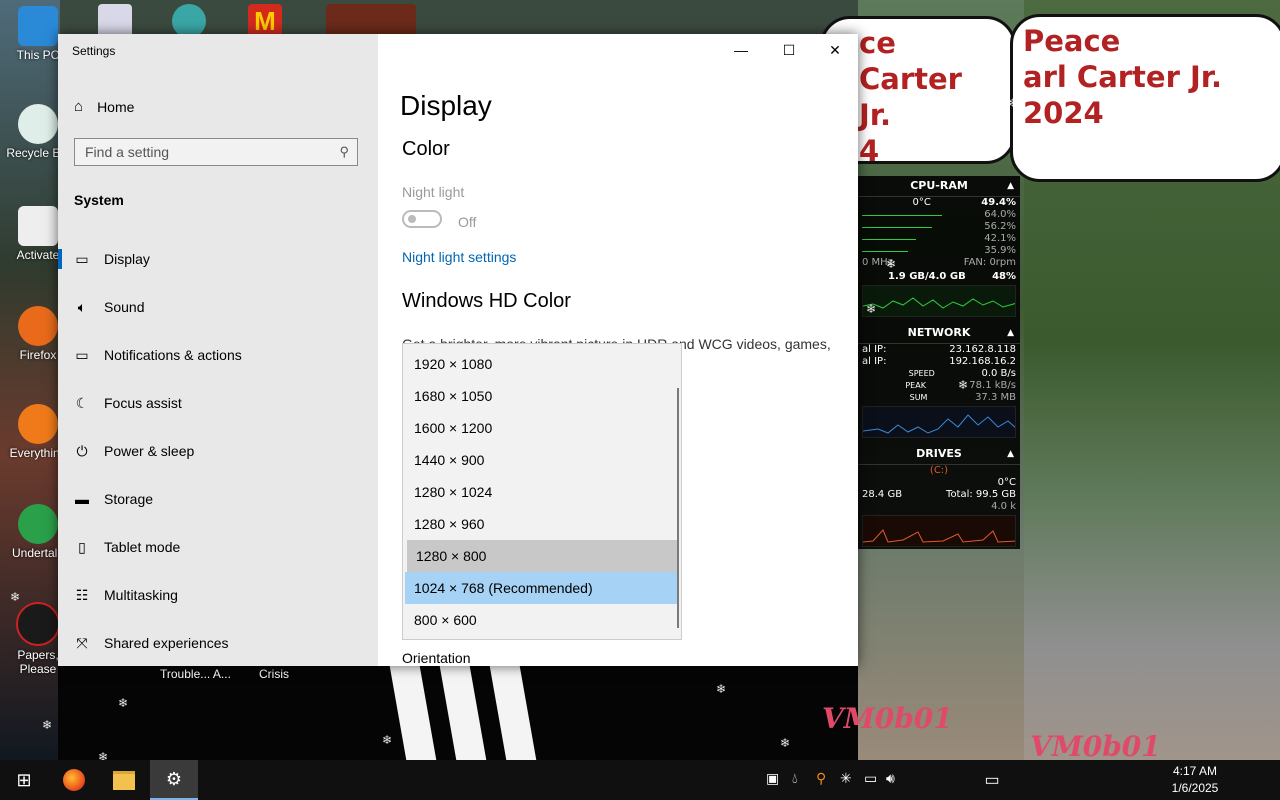 This screenshot has height=800, width=1280. Describe the element at coordinates (678, 508) in the screenshot. I see `dropdown-scrollbar` at that location.